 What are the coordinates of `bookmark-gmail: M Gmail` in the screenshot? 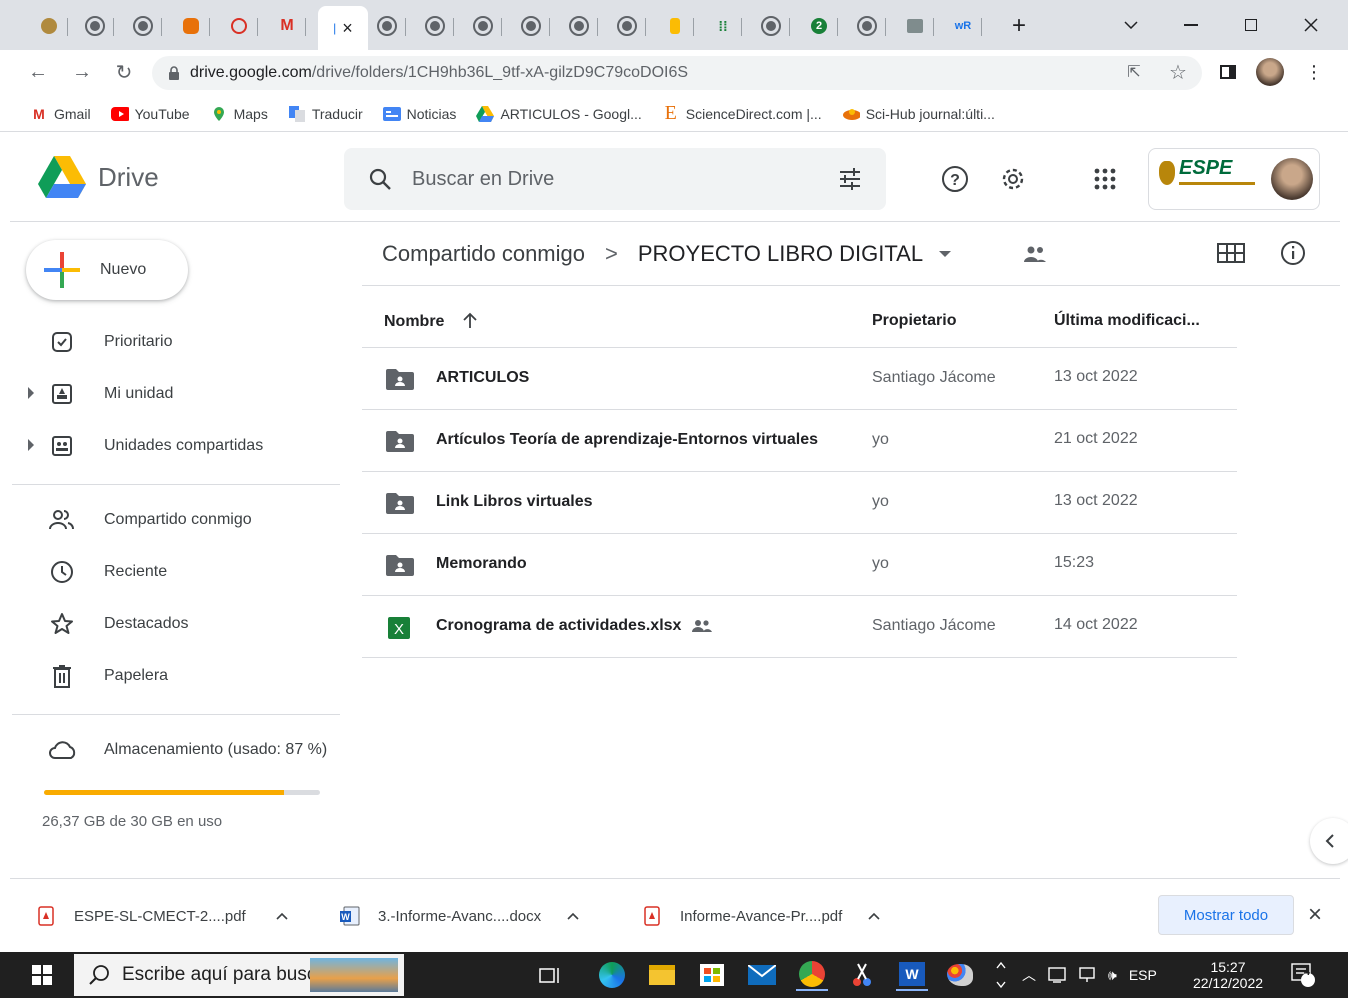 It's located at (60, 114).